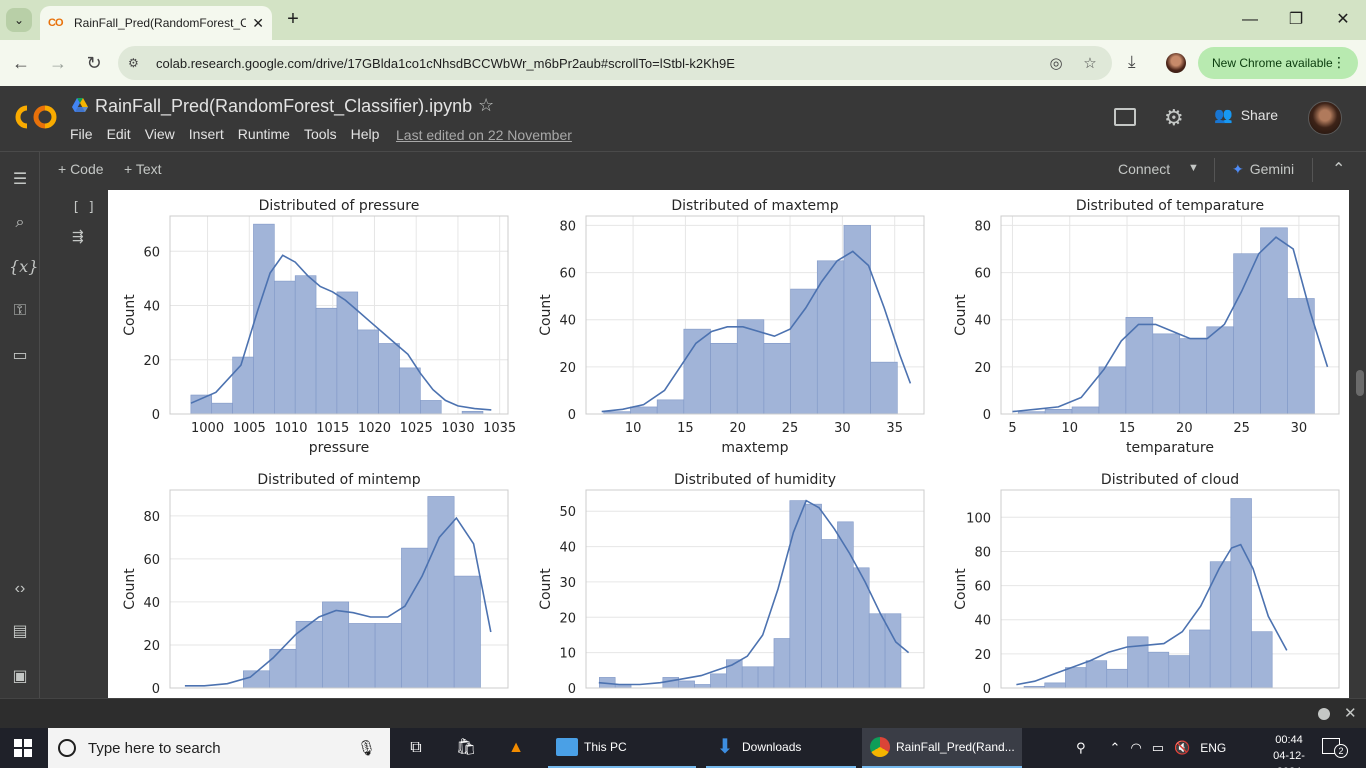  I want to click on forward-icon: →, so click(58, 63).